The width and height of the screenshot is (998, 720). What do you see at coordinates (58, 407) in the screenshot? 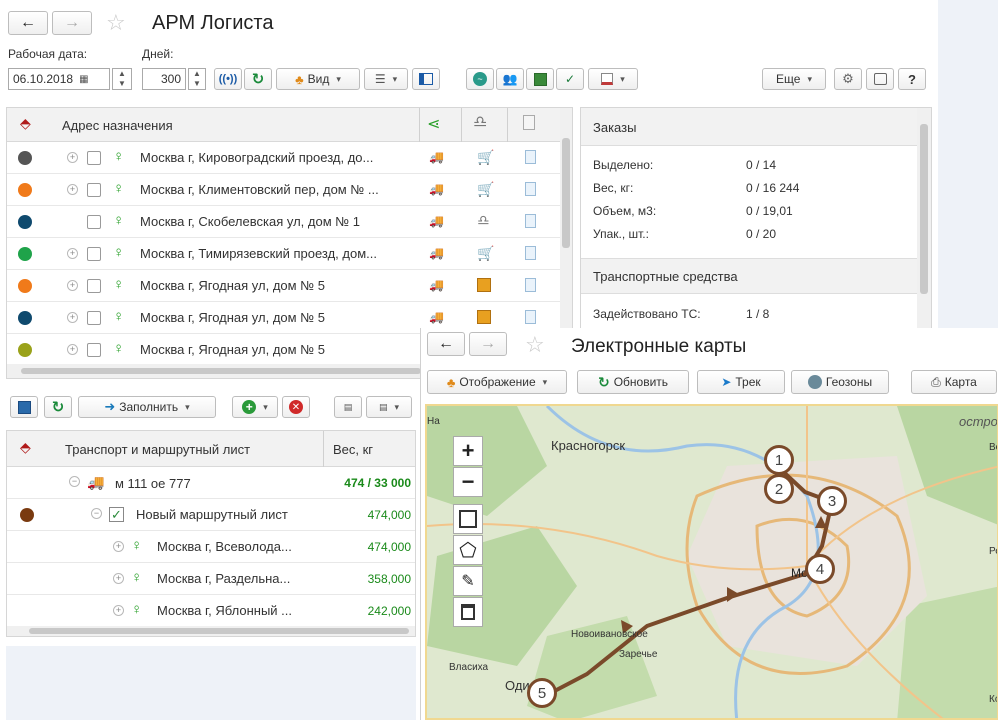
I see `transport-refresh-button: ↻` at bounding box center [58, 407].